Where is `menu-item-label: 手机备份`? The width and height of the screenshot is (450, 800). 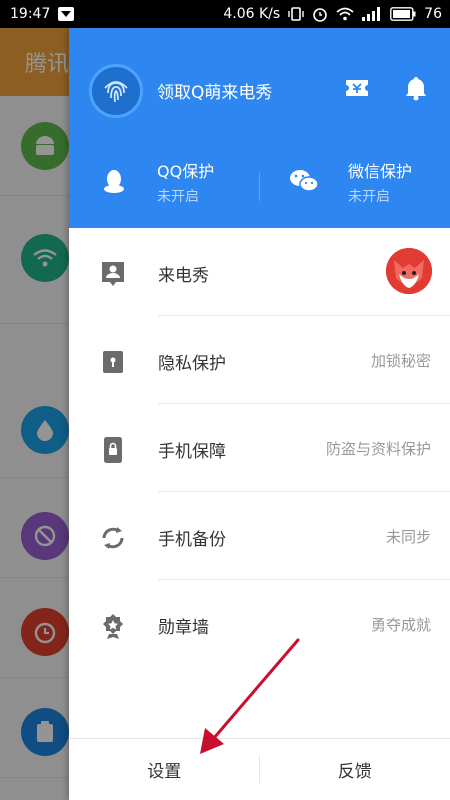
menu-item-label: 手机备份 is located at coordinates (192, 540).